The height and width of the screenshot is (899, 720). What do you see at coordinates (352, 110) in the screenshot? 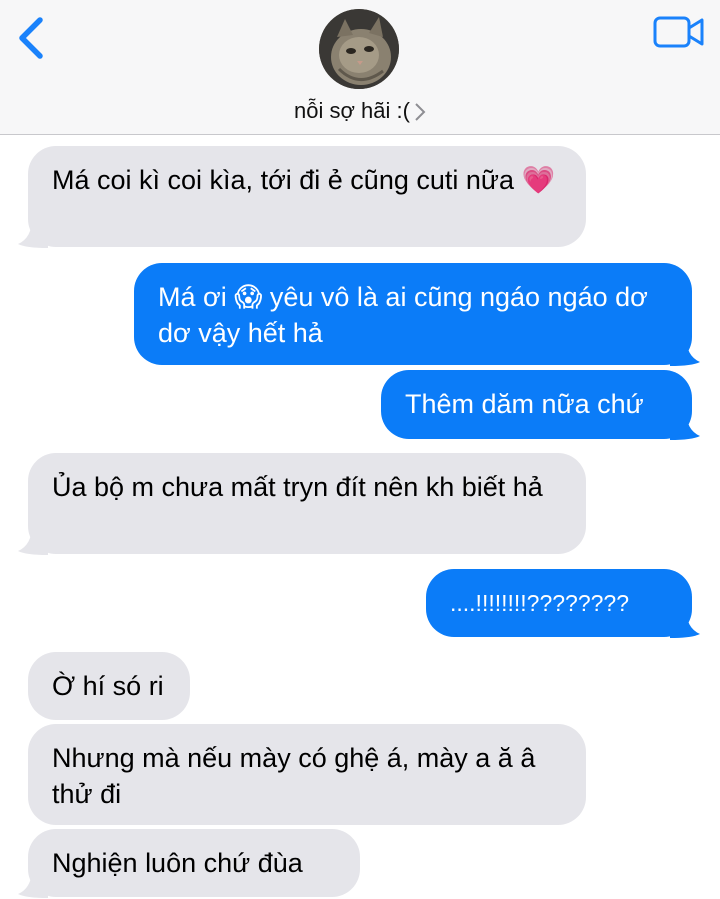
I see `contact-name: nỗi sợ hãi :(` at bounding box center [352, 110].